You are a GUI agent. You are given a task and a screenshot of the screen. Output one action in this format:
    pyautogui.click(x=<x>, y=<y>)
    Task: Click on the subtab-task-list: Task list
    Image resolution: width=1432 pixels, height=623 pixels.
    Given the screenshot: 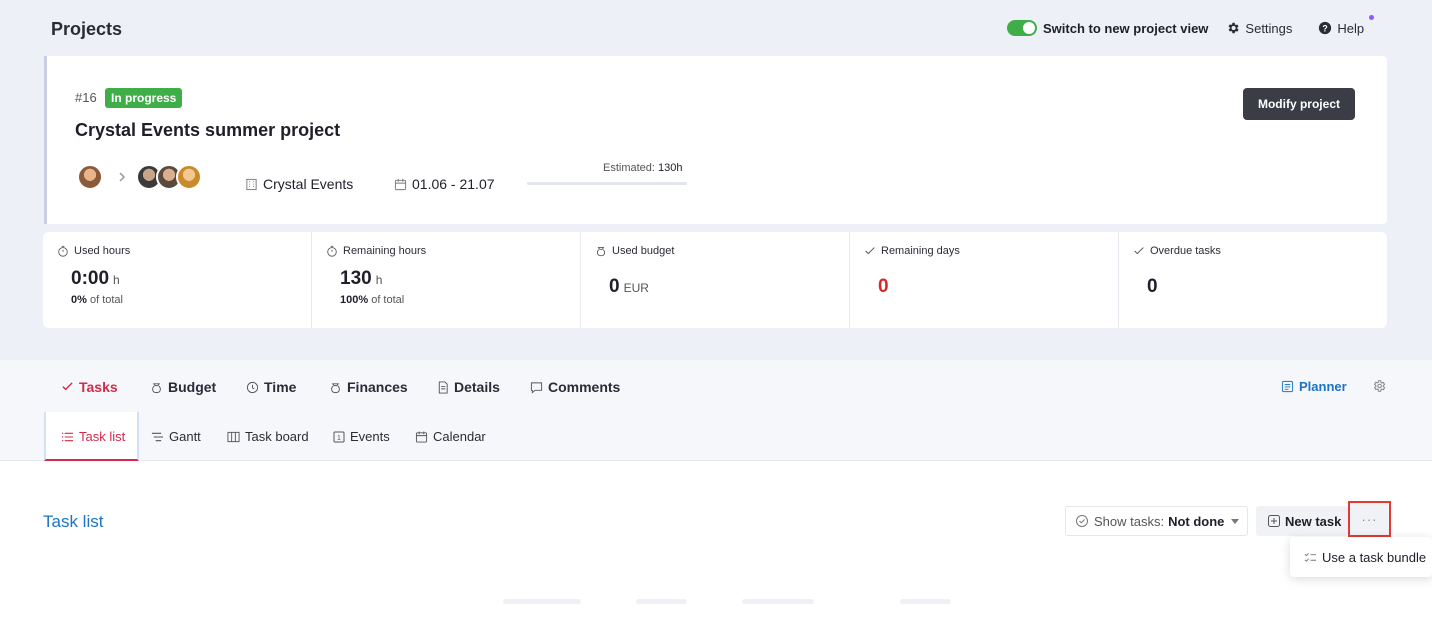 What is the action you would take?
    pyautogui.click(x=93, y=436)
    